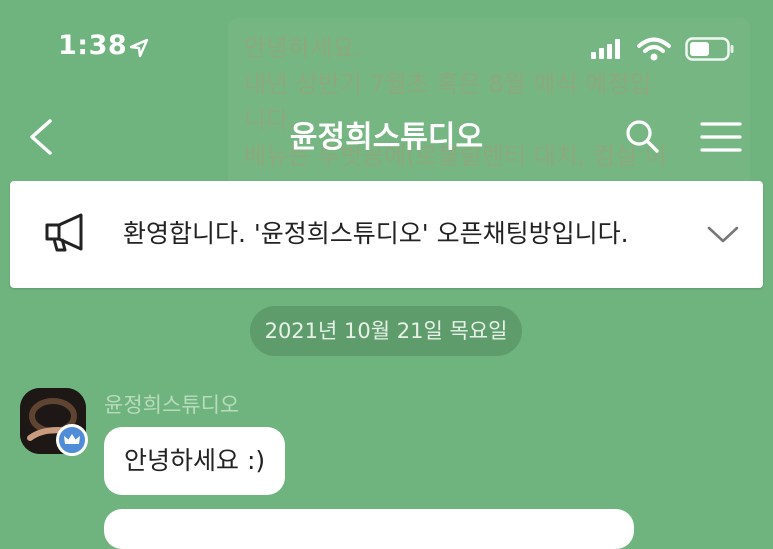 This screenshot has height=549, width=773. I want to click on wifi-icon, so click(654, 49).